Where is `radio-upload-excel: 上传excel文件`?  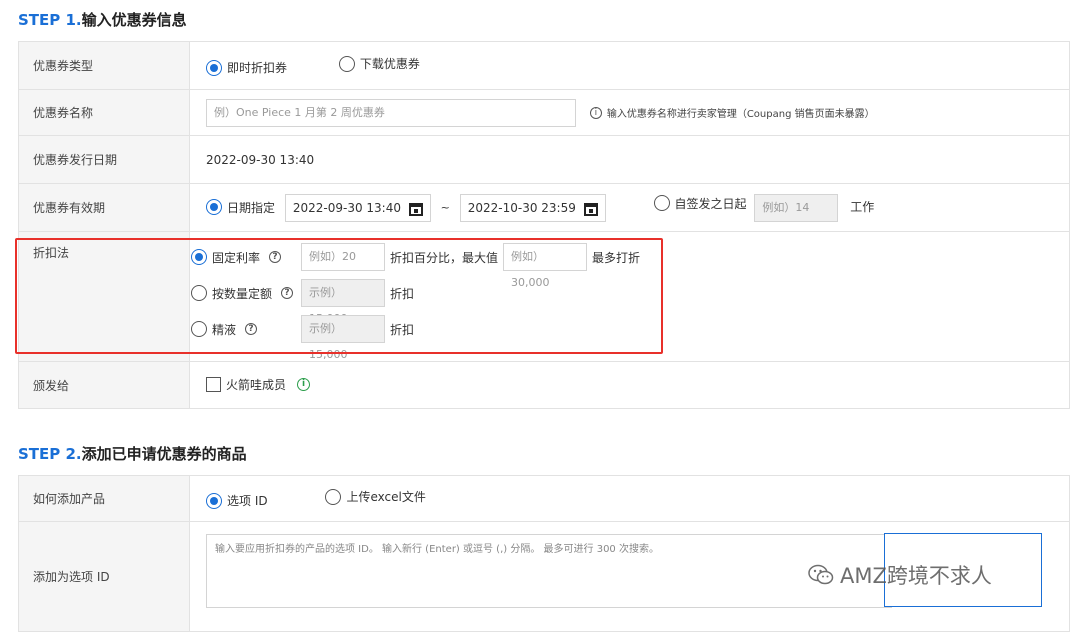 radio-upload-excel: 上传excel文件 is located at coordinates (375, 496).